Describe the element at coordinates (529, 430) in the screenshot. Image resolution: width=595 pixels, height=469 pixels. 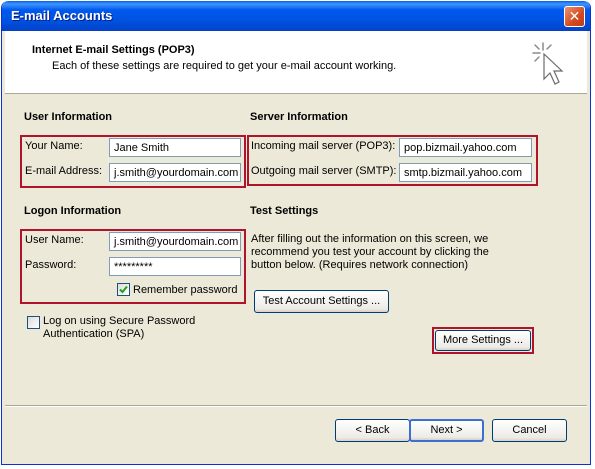
I see `cancel-button: Cancel` at that location.